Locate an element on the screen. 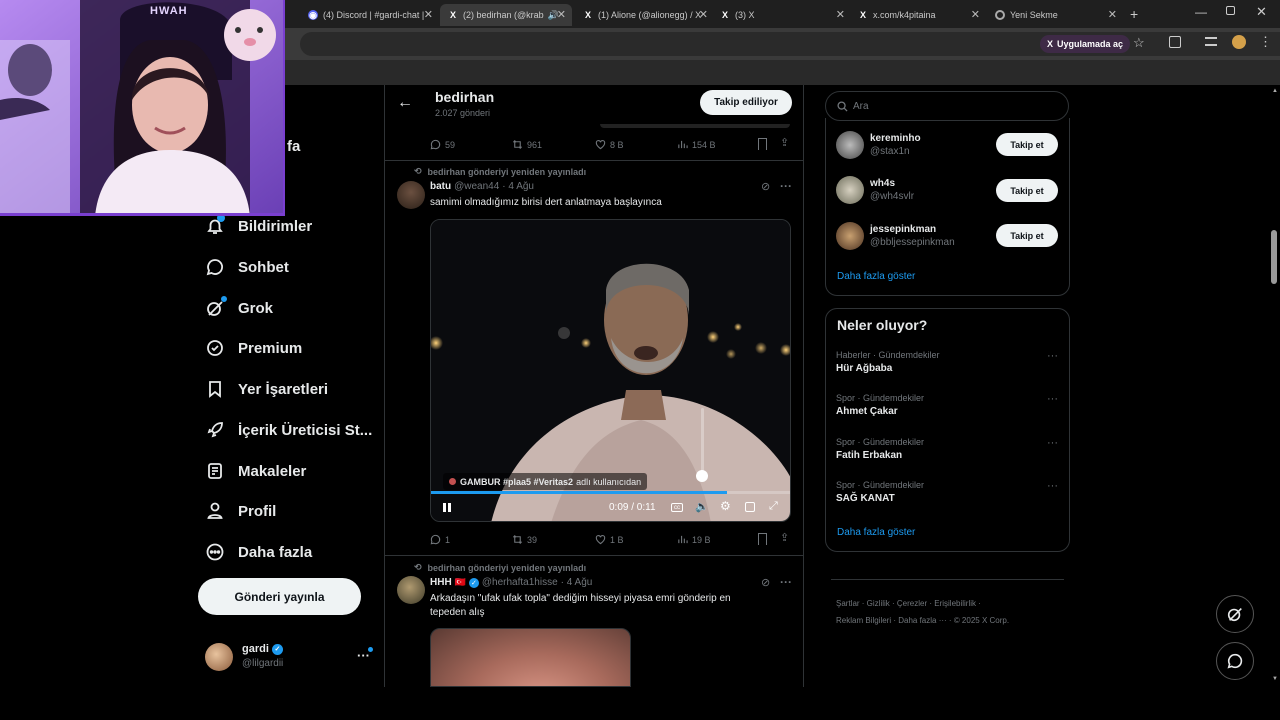 The image size is (1280, 720). footer-link: Şartlar is located at coordinates (848, 603).